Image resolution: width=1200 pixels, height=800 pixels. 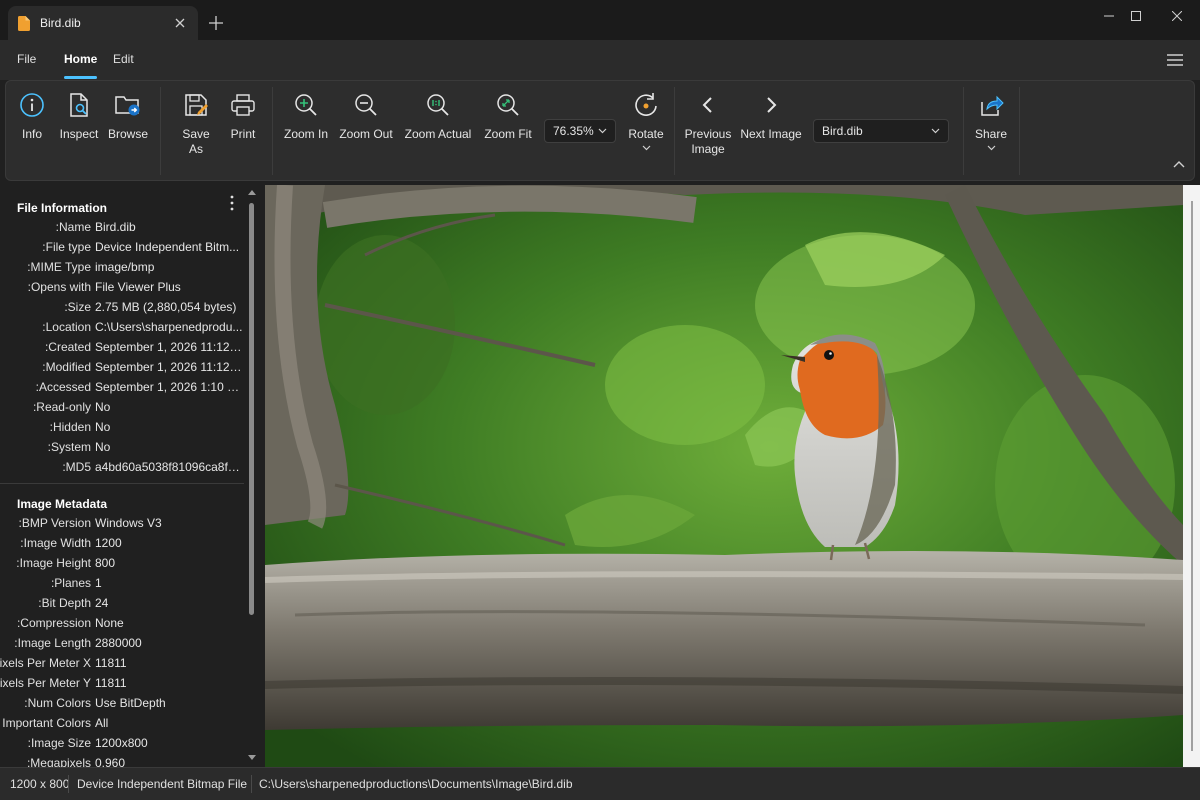 What do you see at coordinates (252, 192) in the screenshot?
I see `scroll-up-icon` at bounding box center [252, 192].